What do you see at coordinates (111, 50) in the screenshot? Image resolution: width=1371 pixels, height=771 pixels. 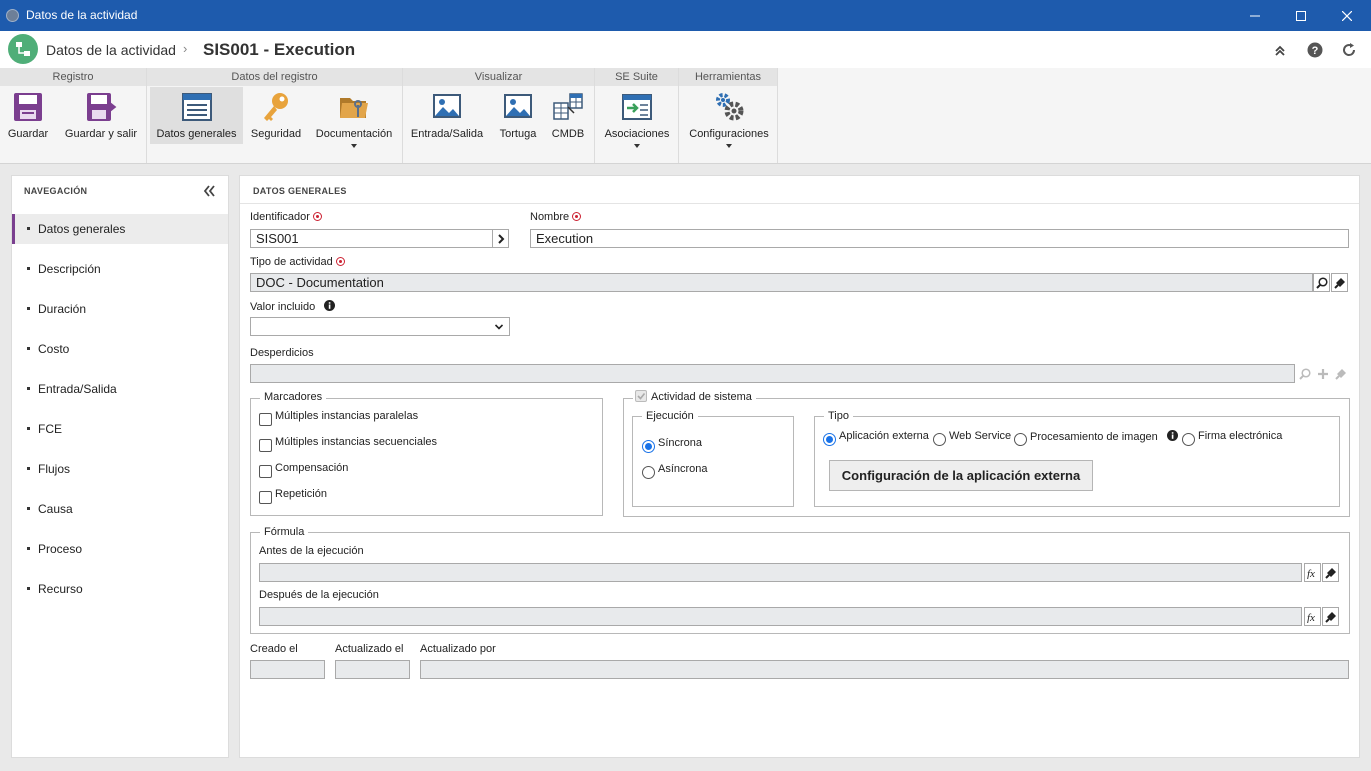 I see `breadcrumb: Datos de la actividad` at bounding box center [111, 50].